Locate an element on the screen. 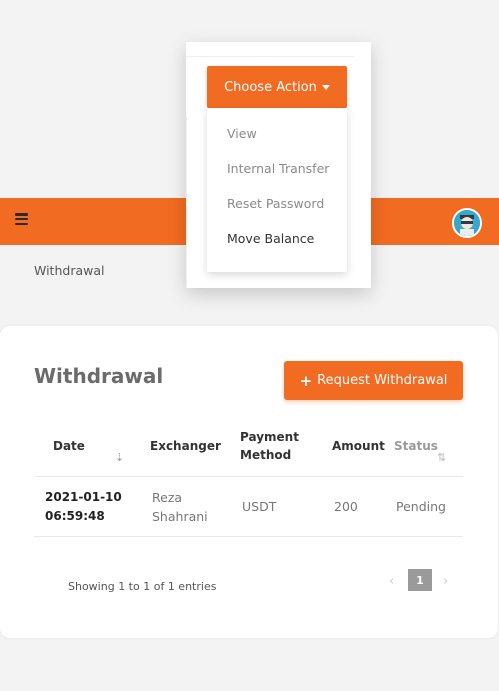 The width and height of the screenshot is (499, 691). cell-status: Pending is located at coordinates (421, 506).